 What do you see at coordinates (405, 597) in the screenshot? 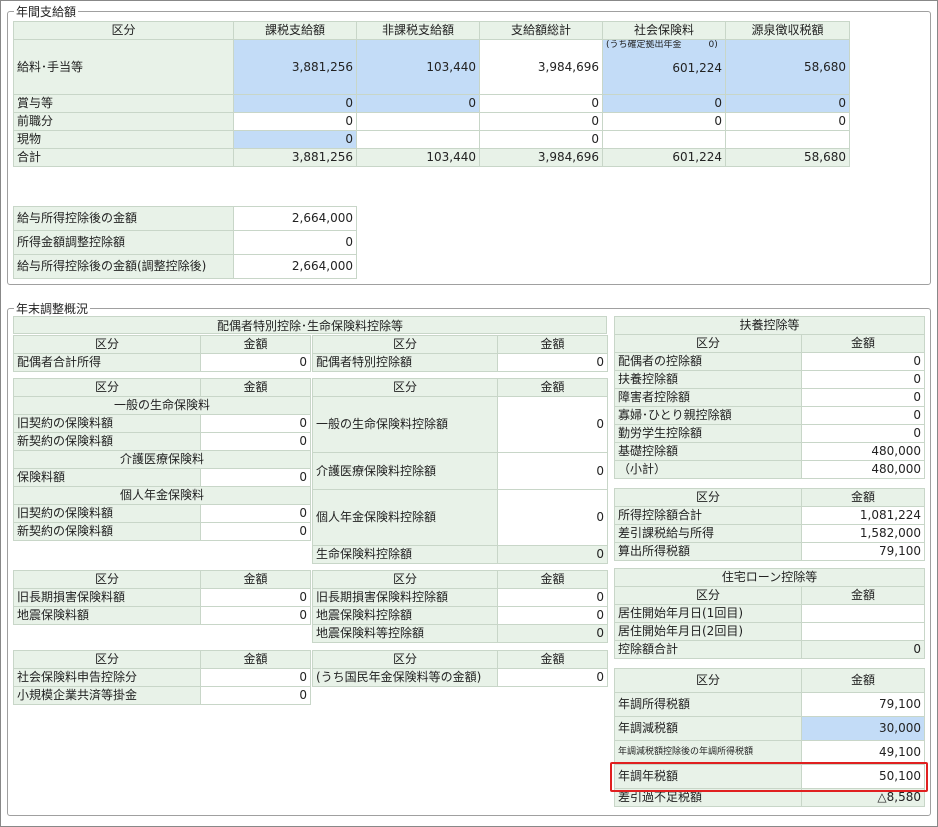
I see `old-longterm-deduct-label: 旧長期損害保険料控除額` at bounding box center [405, 597].